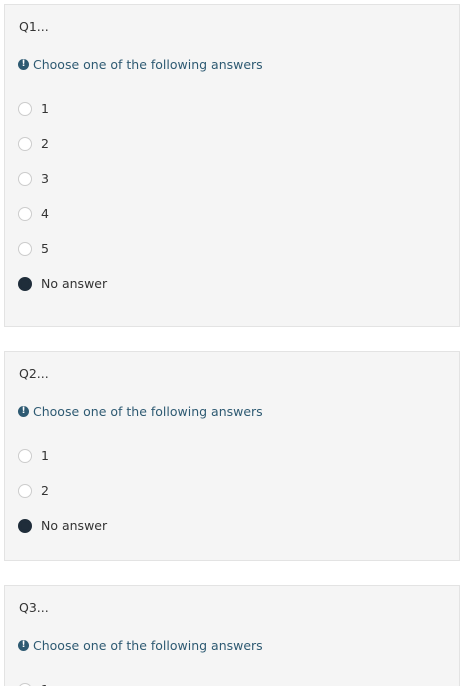  I want to click on answer-options: 1 2 3 4 5 No answer, so click(62, 196).